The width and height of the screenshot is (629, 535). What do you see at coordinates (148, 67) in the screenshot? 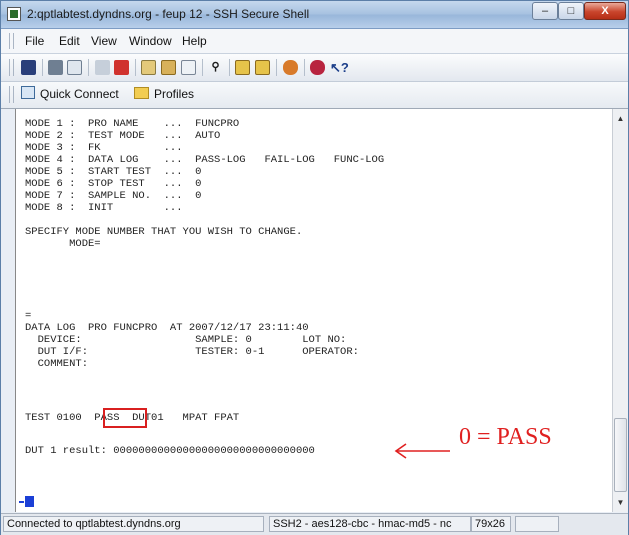
I see `copy-icon` at bounding box center [148, 67].